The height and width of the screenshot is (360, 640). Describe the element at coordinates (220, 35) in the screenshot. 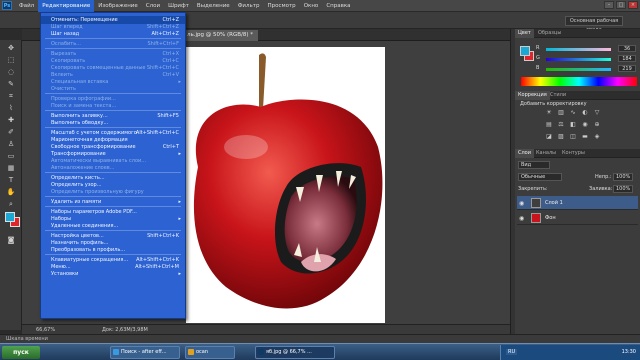

I see `document-tab: ль.jpg @ 50% (RGB/8) *` at that location.